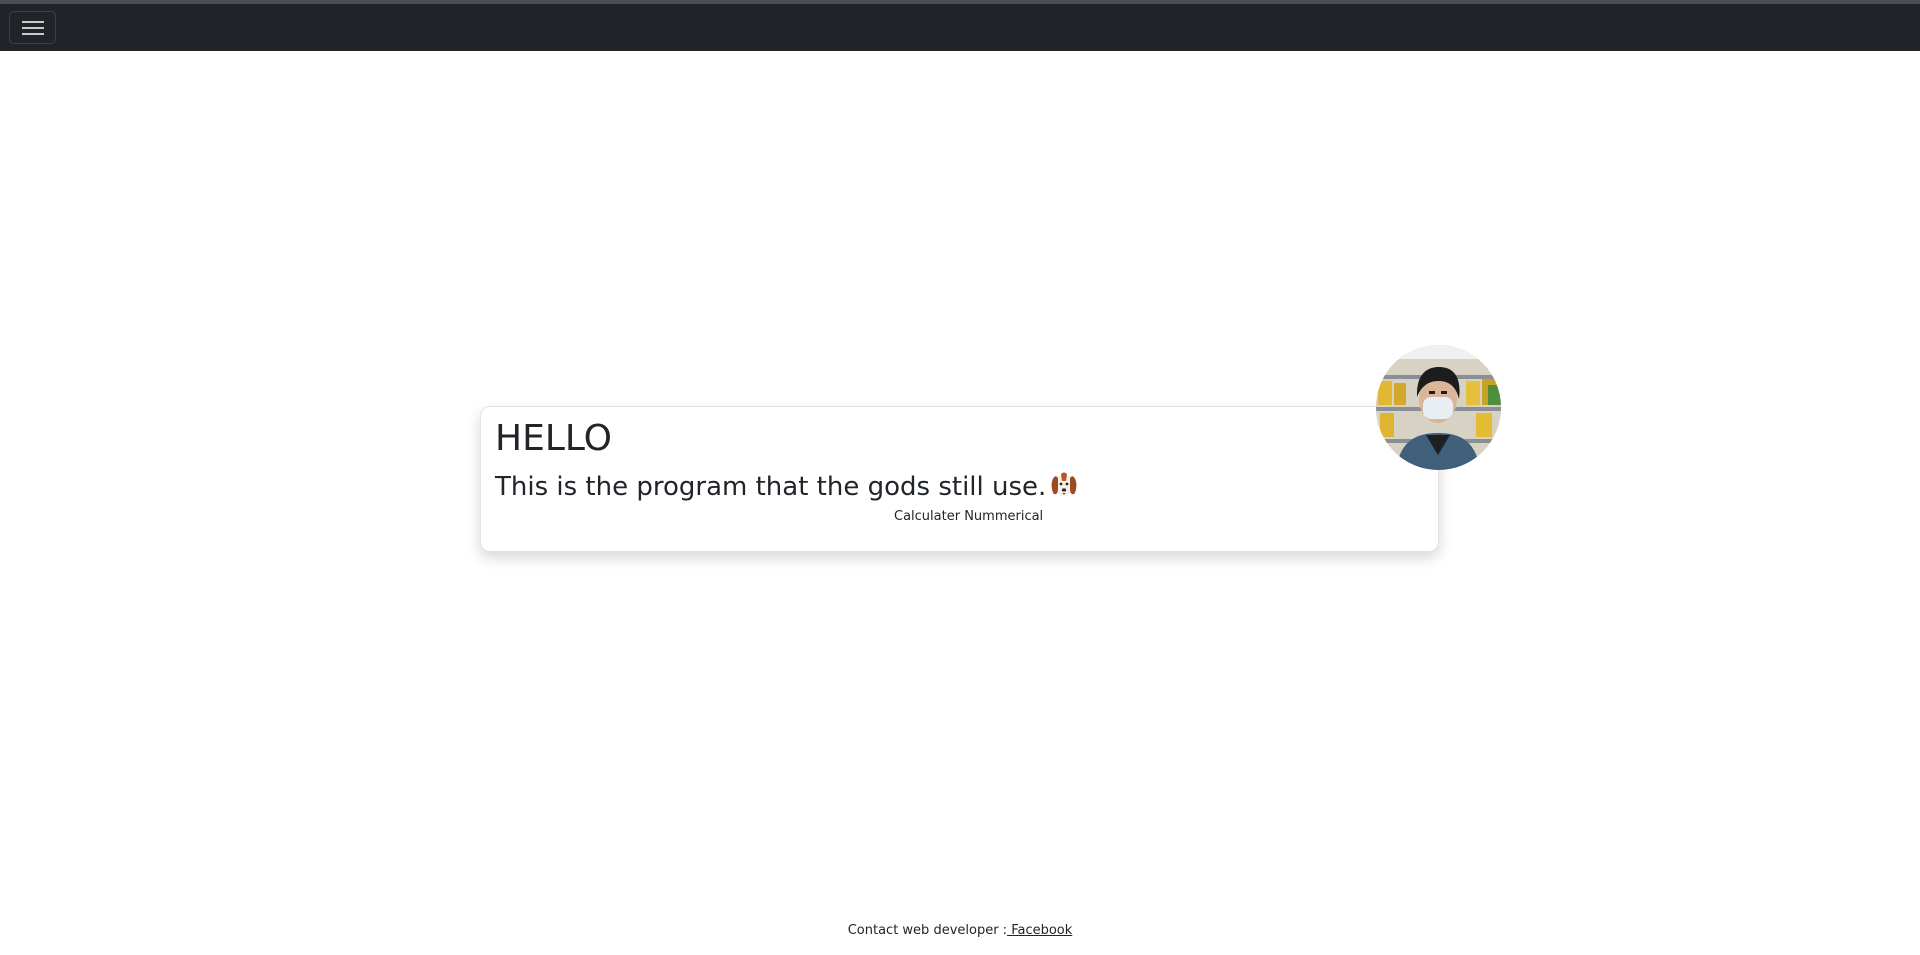  I want to click on profile-avatar, so click(1438, 407).